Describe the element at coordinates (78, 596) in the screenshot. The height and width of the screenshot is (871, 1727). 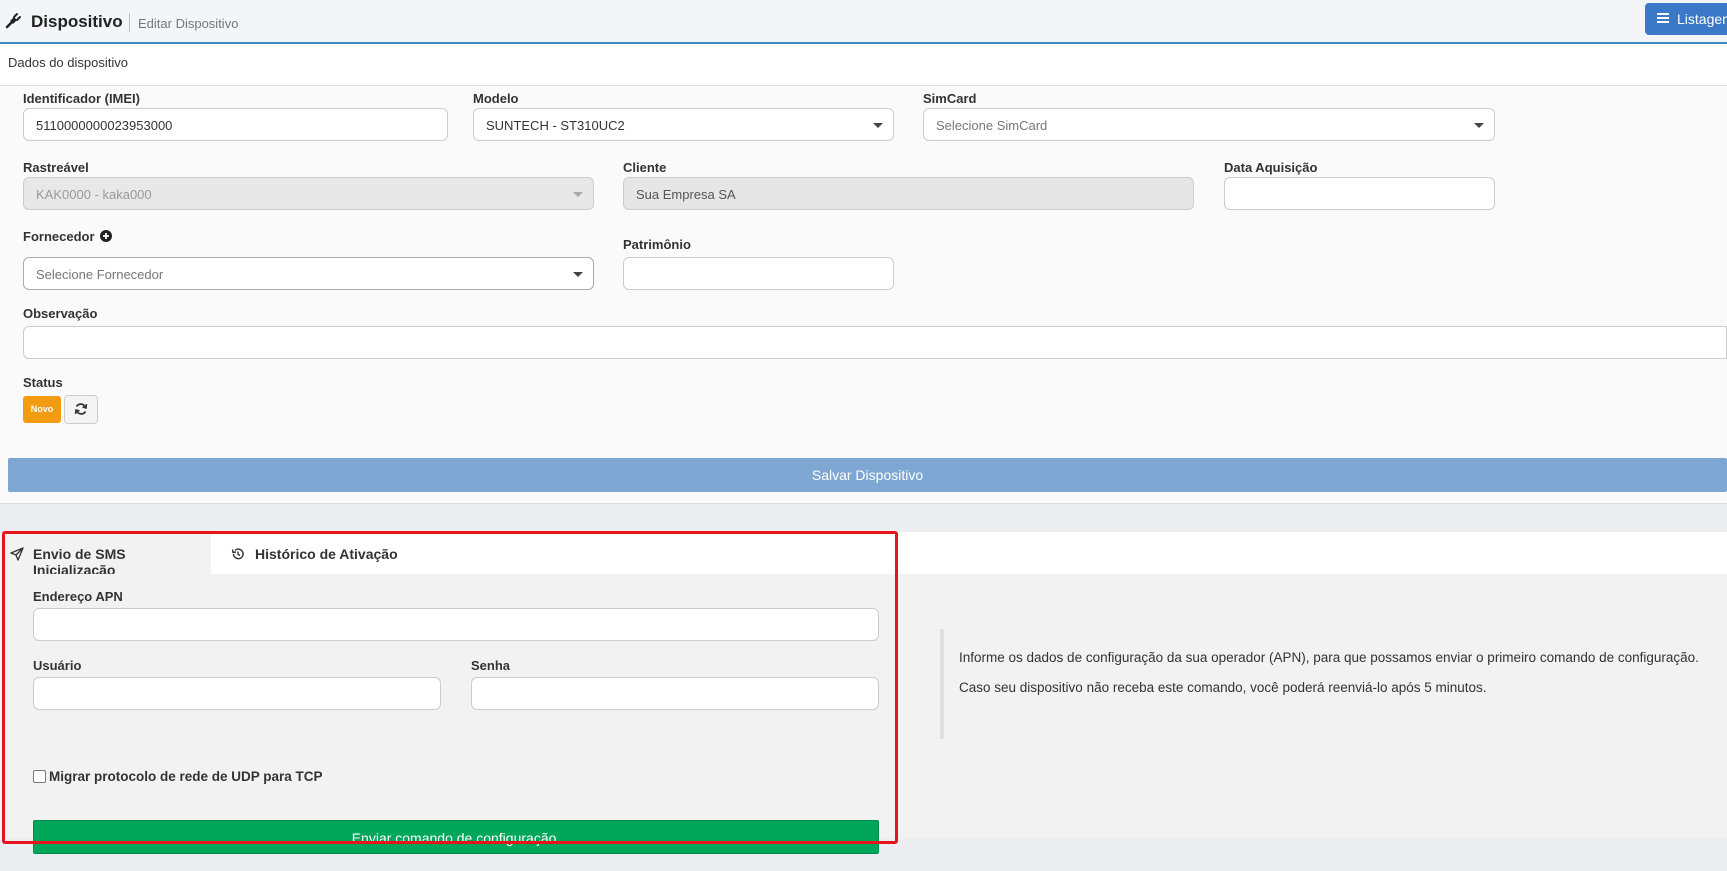
I see `apn-label: Endereço APN` at that location.